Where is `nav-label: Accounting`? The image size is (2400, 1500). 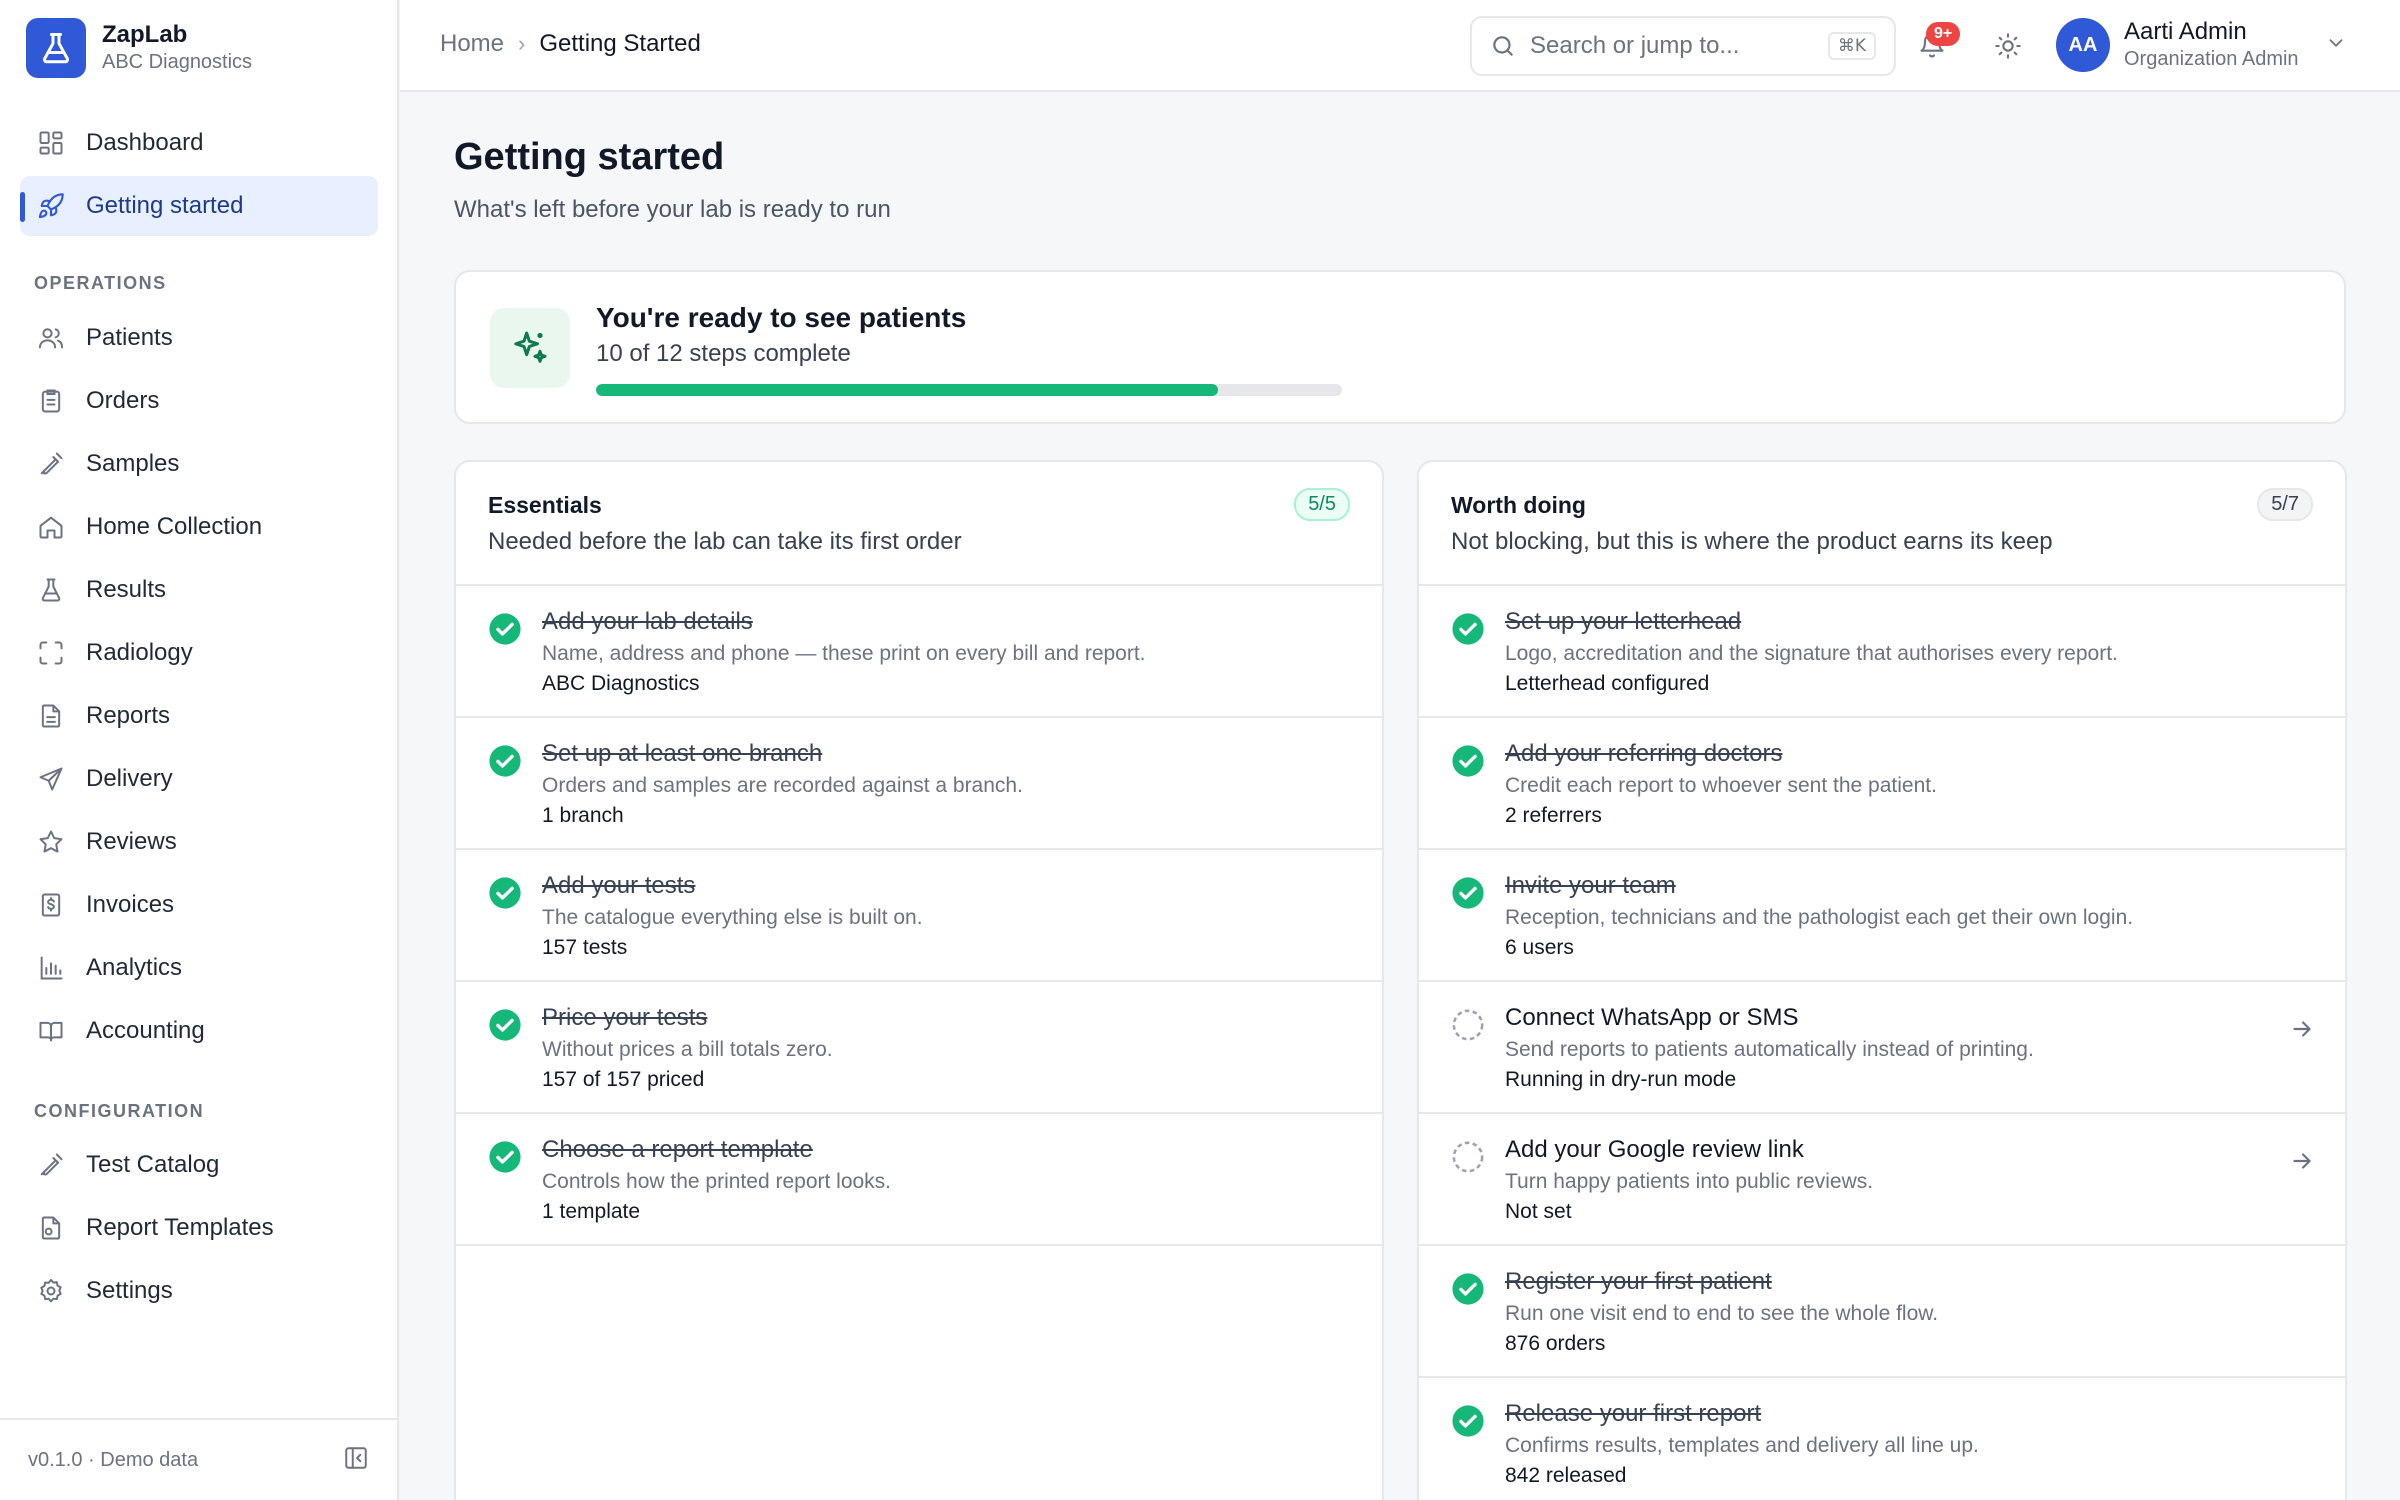 nav-label: Accounting is located at coordinates (145, 1030).